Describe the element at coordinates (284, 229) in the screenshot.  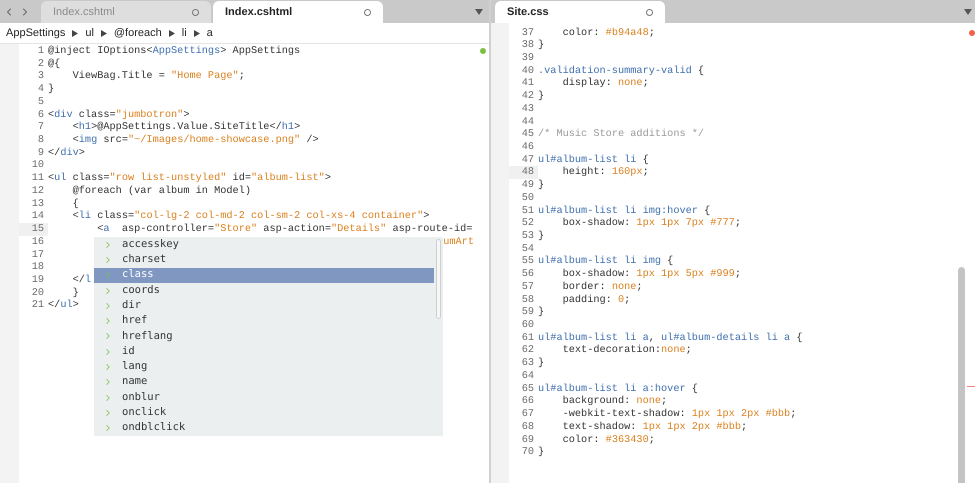
I see `code-line: <a asp-controller="Store" asp-action="Details" asp-route-id=` at that location.